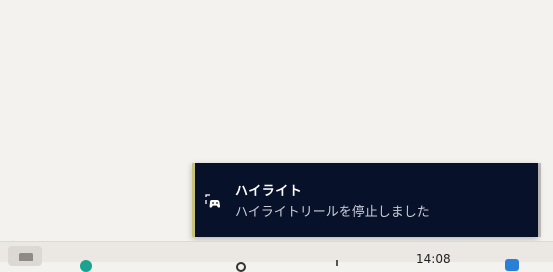 The width and height of the screenshot is (553, 272). What do you see at coordinates (337, 263) in the screenshot?
I see `app-icon` at bounding box center [337, 263].